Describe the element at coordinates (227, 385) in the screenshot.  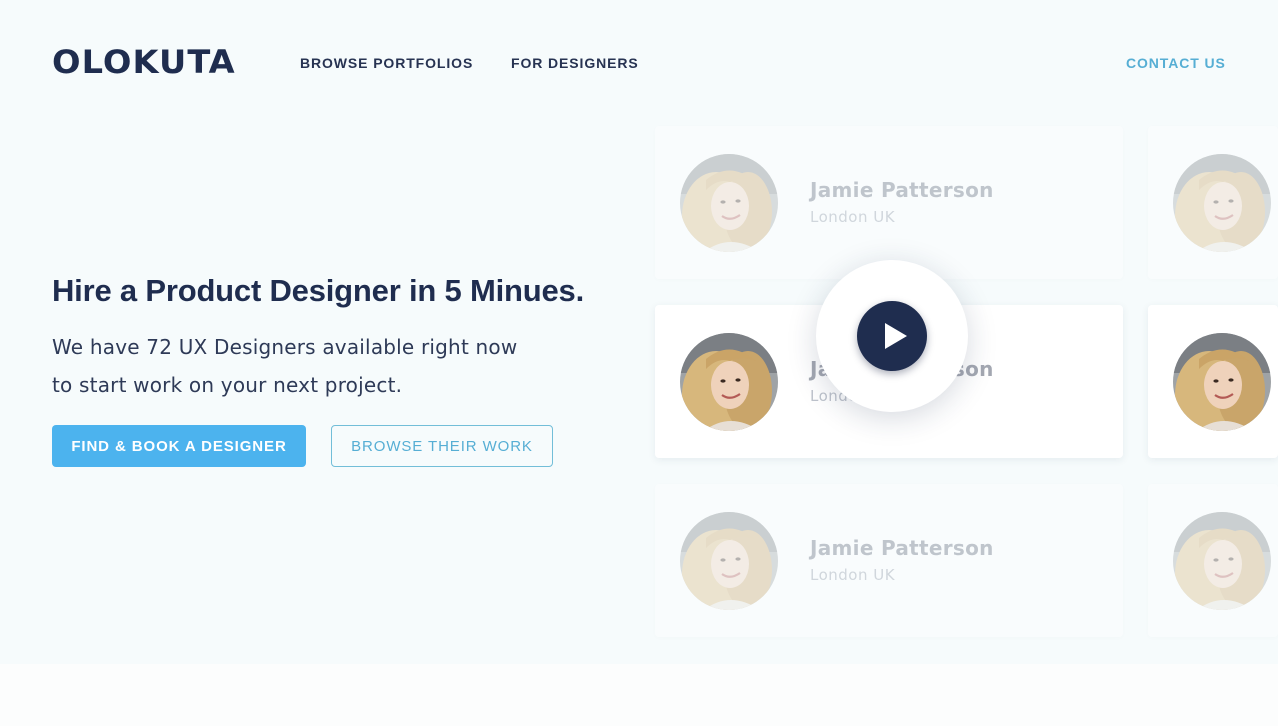
I see `hero-subline-2: to start work on your next project.` at that location.